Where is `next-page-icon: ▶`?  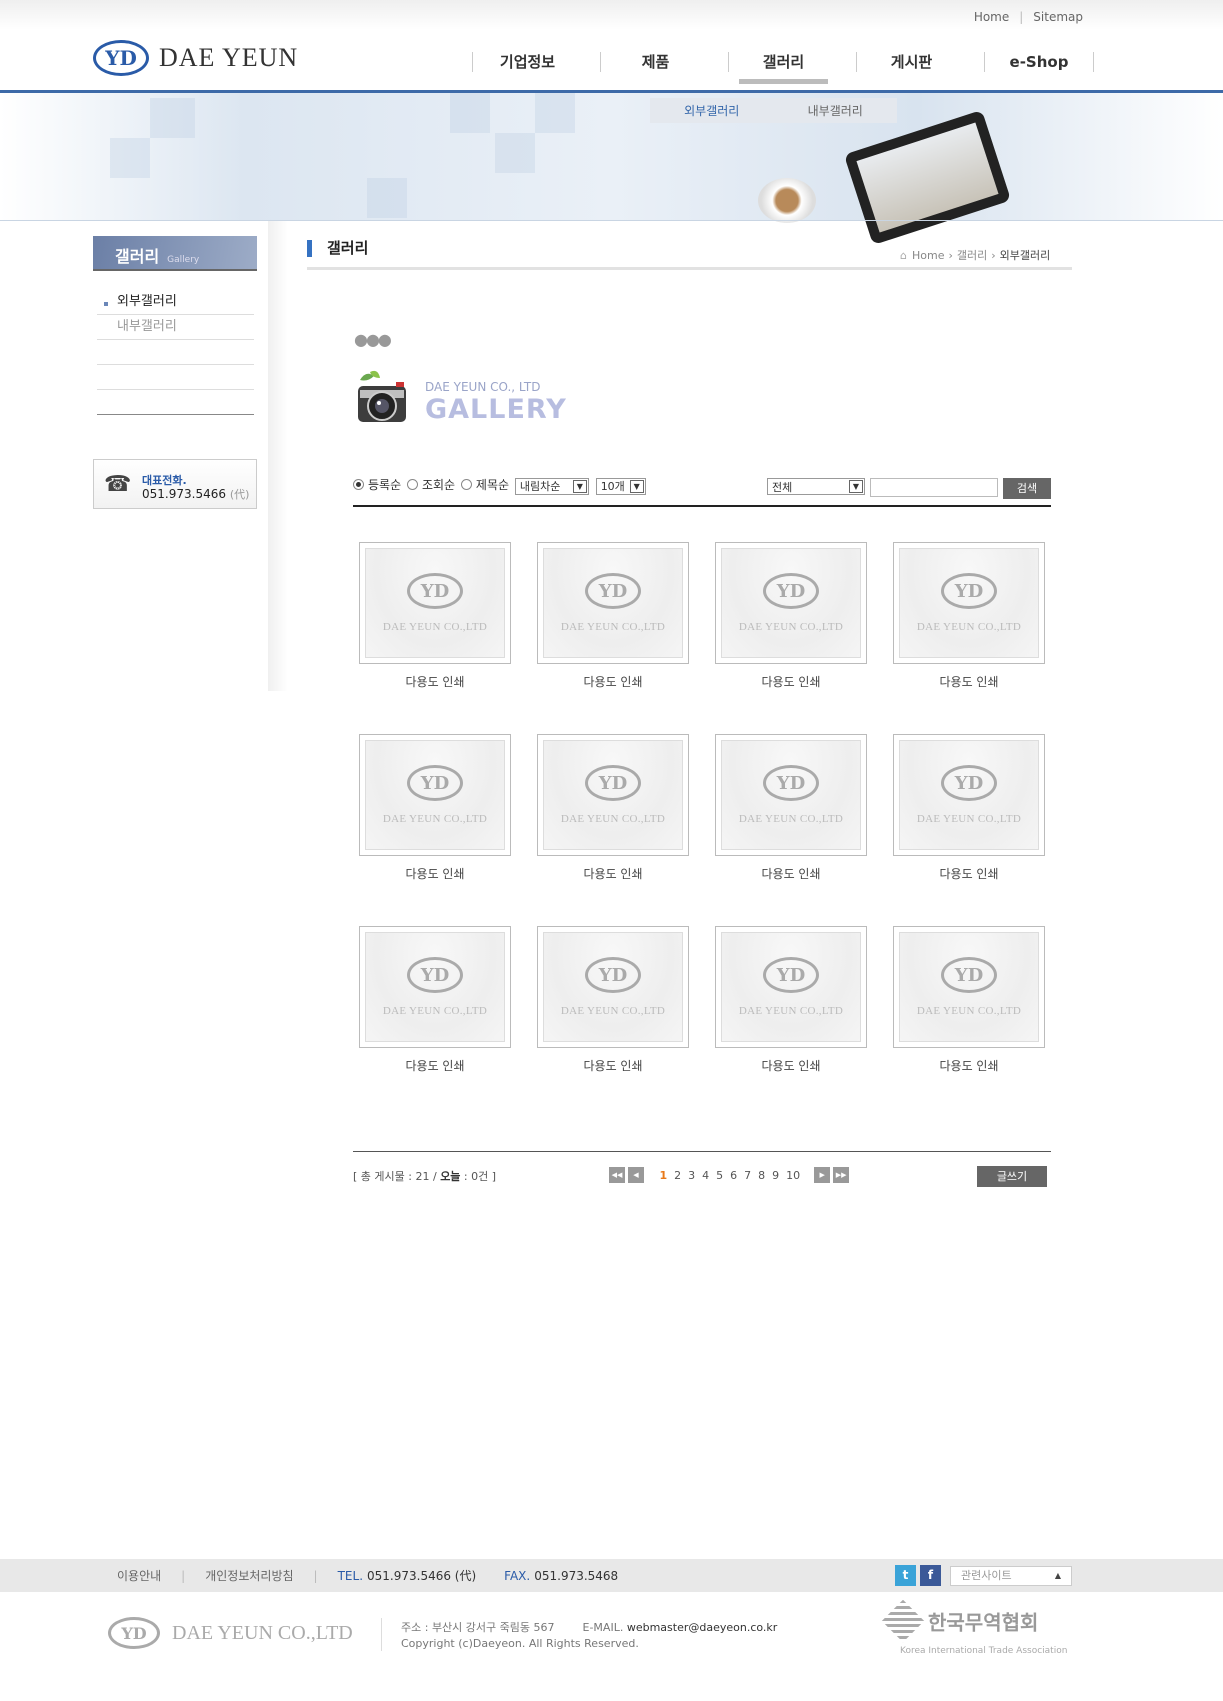 next-page-icon: ▶ is located at coordinates (822, 1175).